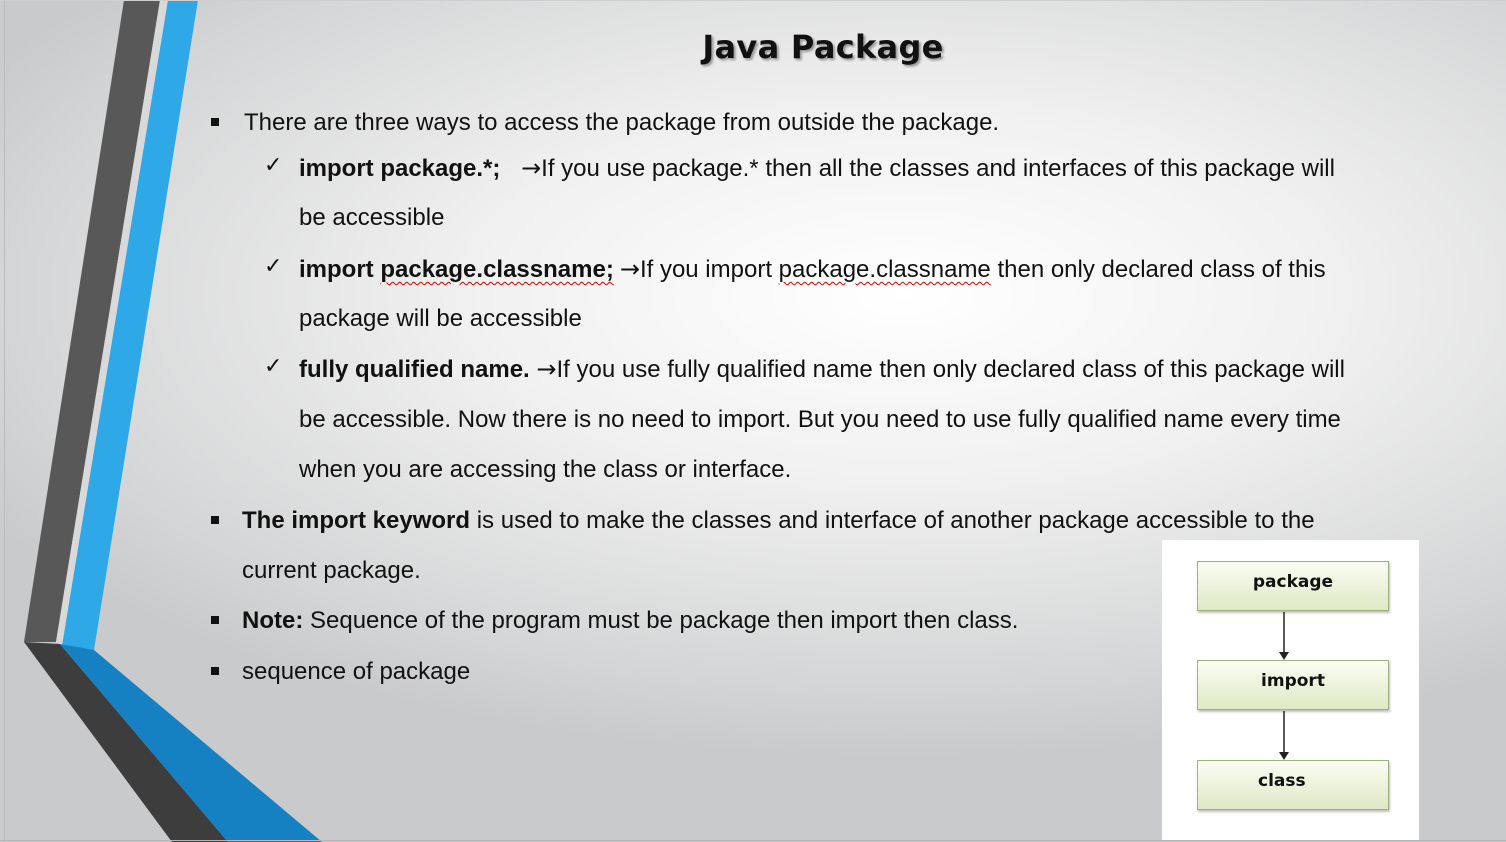 The image size is (1506, 842). I want to click on bullet-3-bold: Note:, so click(273, 620).